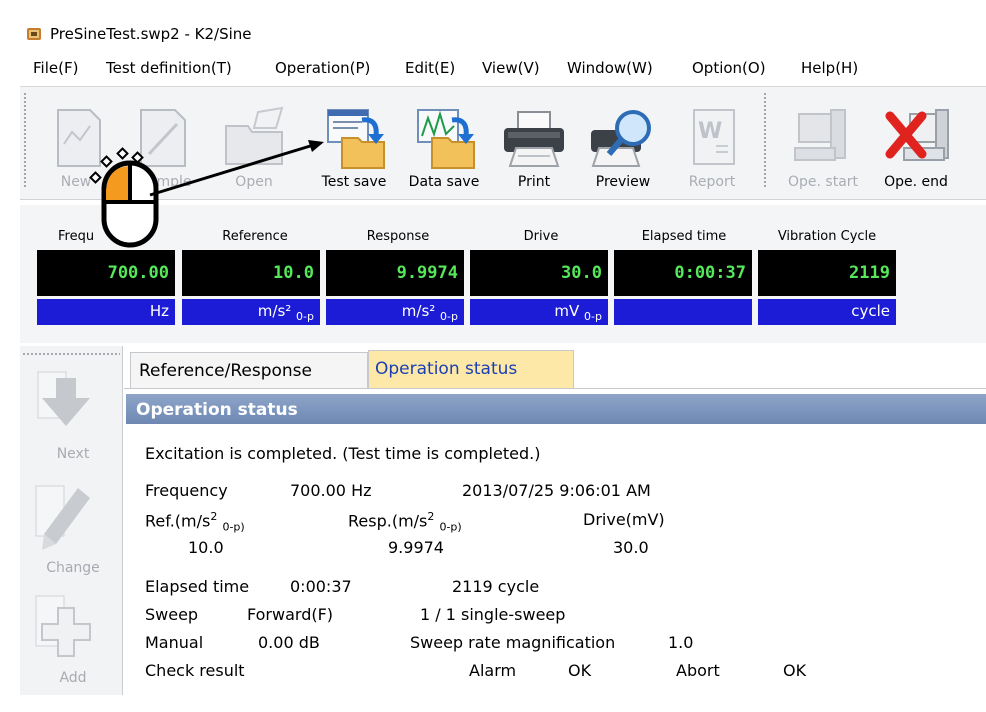 Image resolution: width=986 pixels, height=712 pixels. Describe the element at coordinates (446, 139) in the screenshot. I see `data-save-icon` at that location.